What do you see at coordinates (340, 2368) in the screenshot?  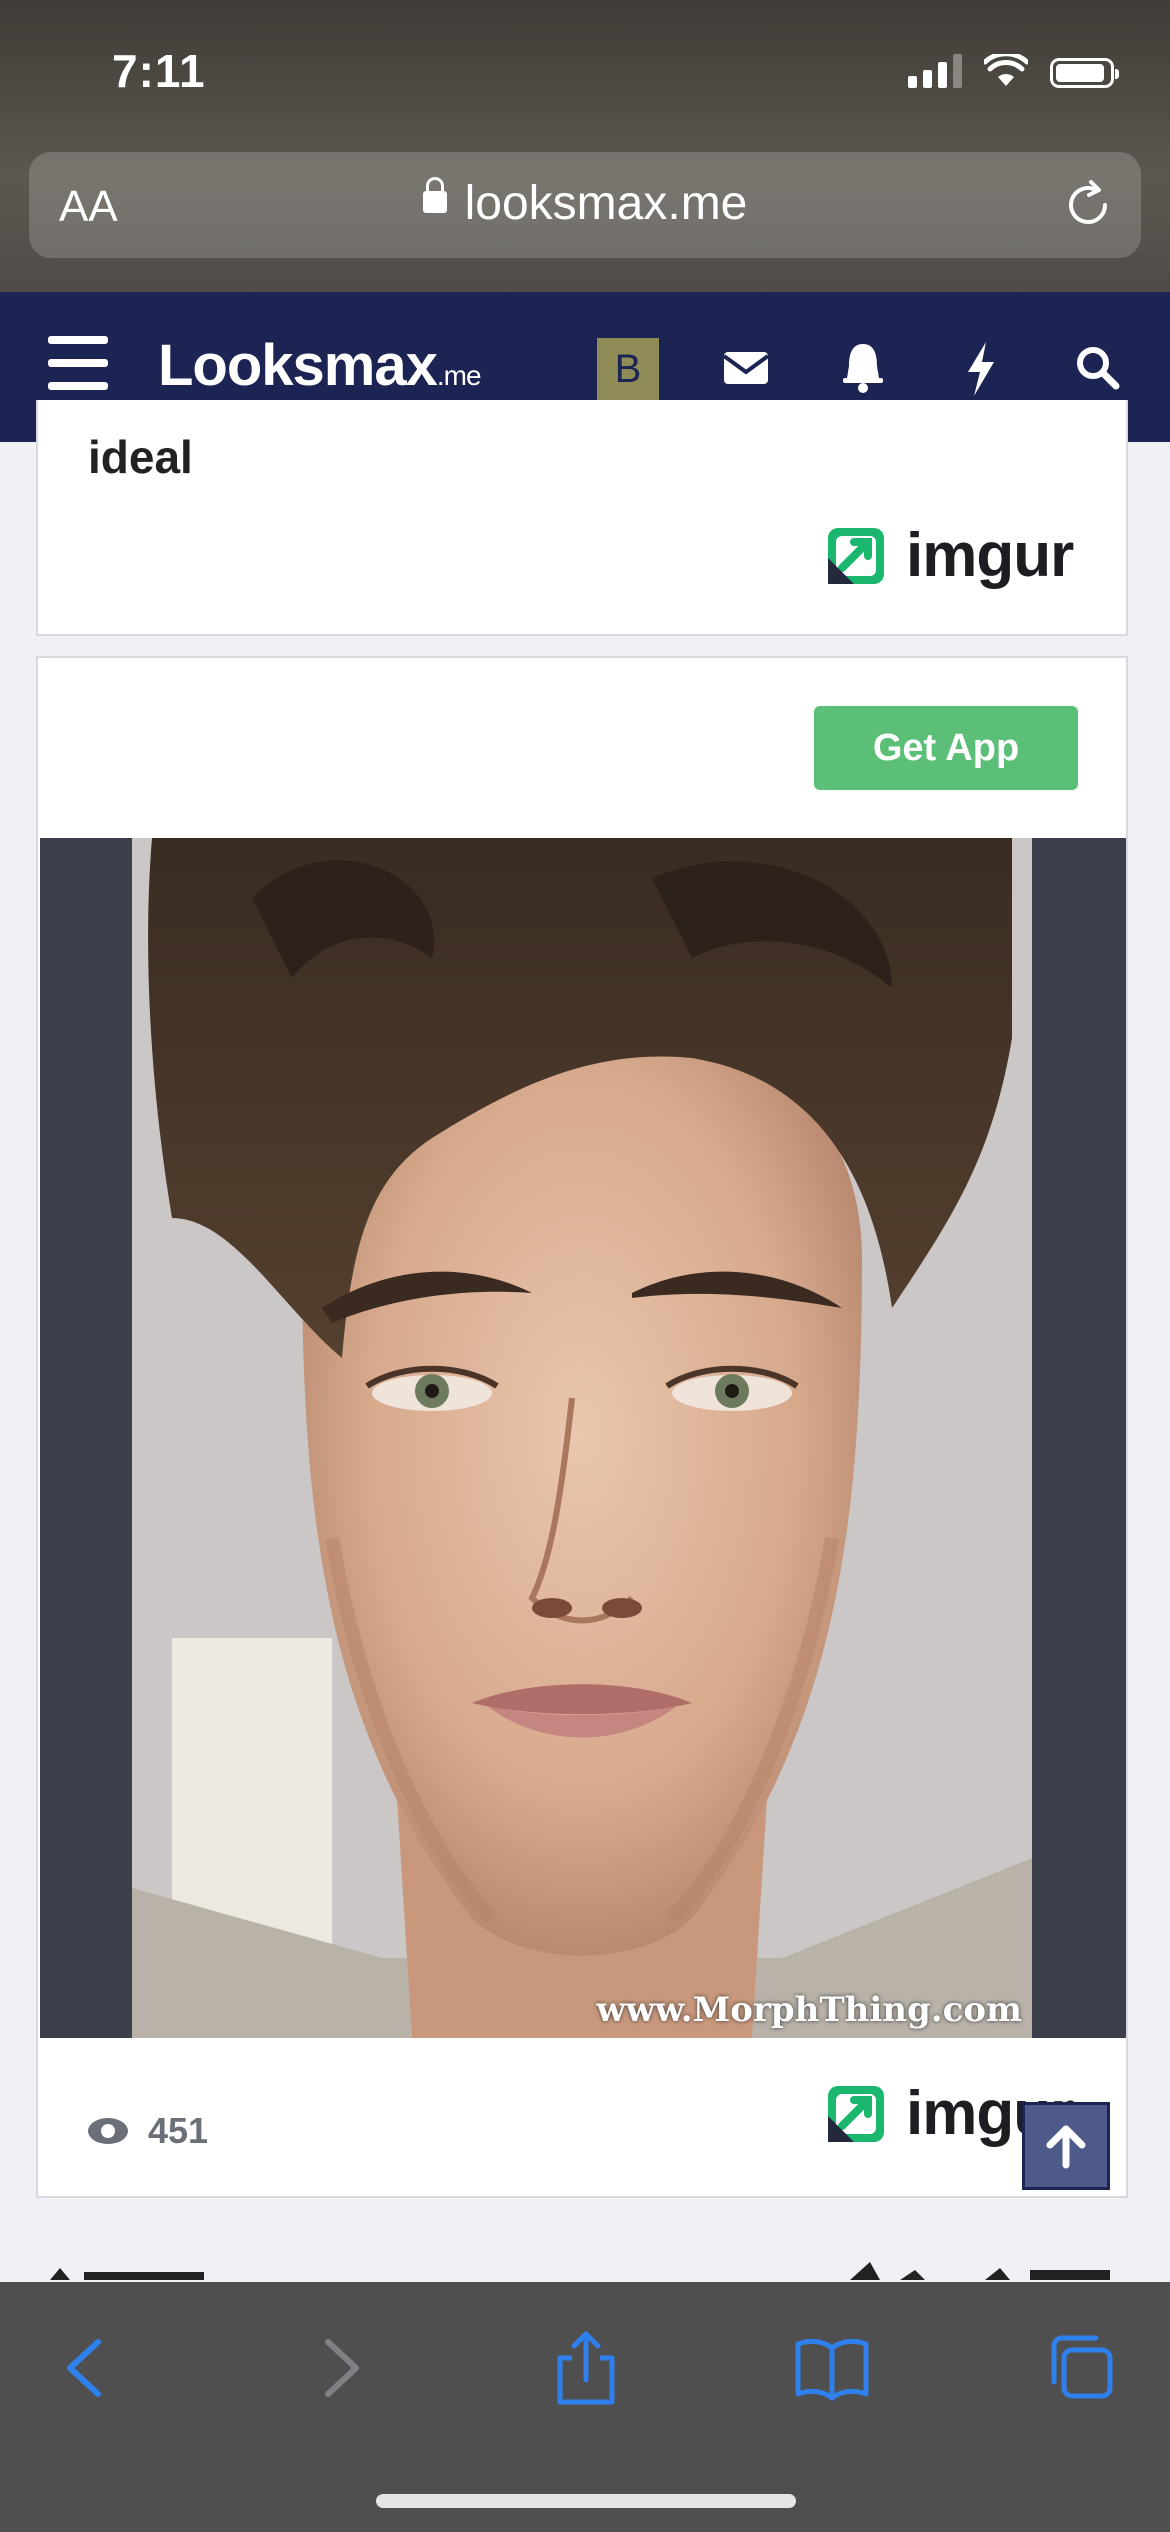 I see `forward-icon` at bounding box center [340, 2368].